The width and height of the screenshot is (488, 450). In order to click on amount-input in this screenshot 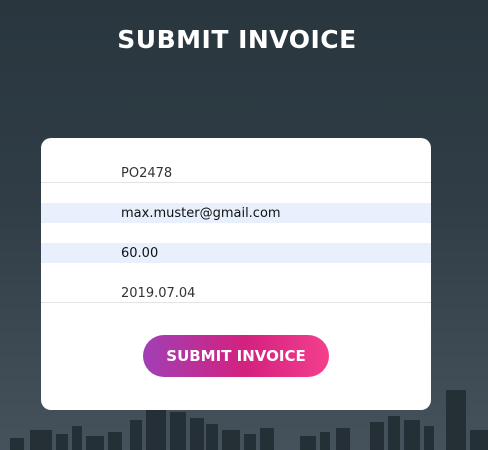, I will do `click(261, 253)`.